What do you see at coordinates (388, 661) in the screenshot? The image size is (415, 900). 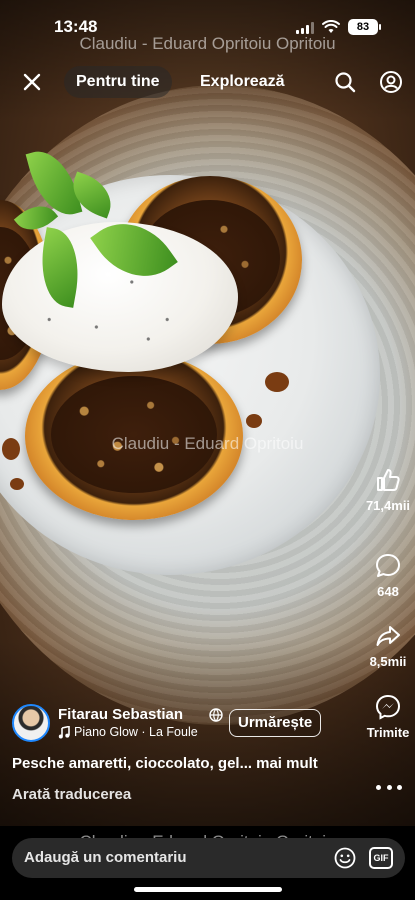 I see `share-count: 8,5mii` at bounding box center [388, 661].